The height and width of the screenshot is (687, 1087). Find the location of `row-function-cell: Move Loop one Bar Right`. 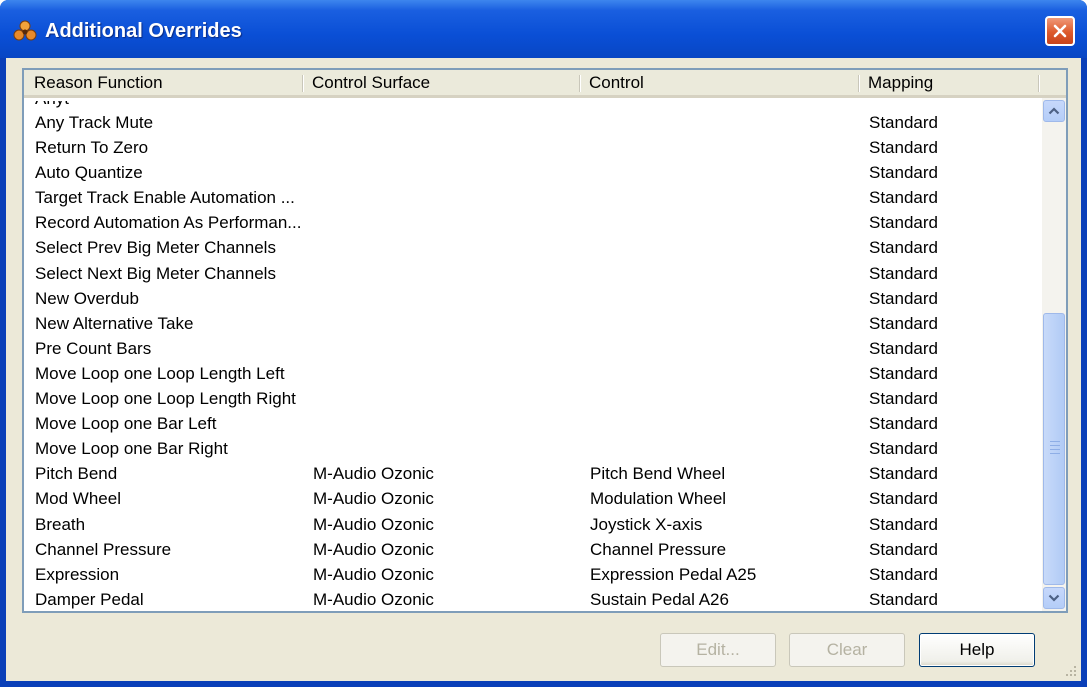

row-function-cell: Move Loop one Bar Right is located at coordinates (131, 449).